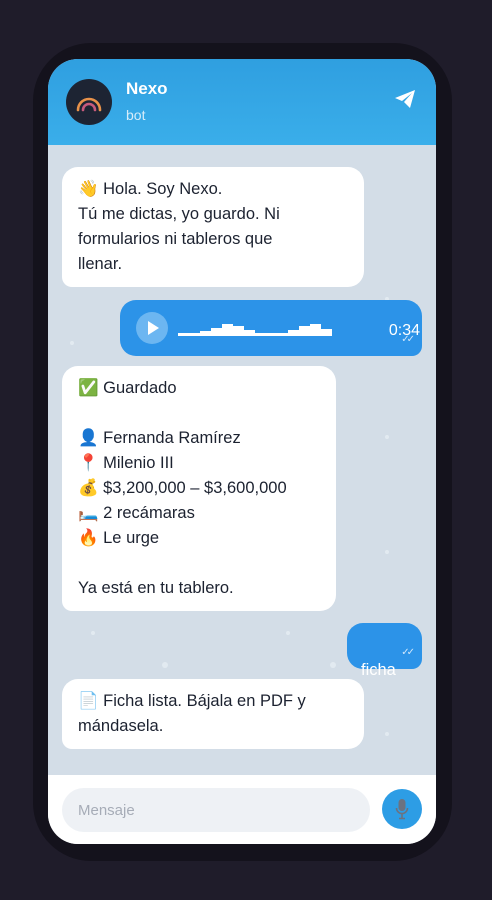 This screenshot has height=900, width=492. Describe the element at coordinates (152, 328) in the screenshot. I see `play-button` at that location.